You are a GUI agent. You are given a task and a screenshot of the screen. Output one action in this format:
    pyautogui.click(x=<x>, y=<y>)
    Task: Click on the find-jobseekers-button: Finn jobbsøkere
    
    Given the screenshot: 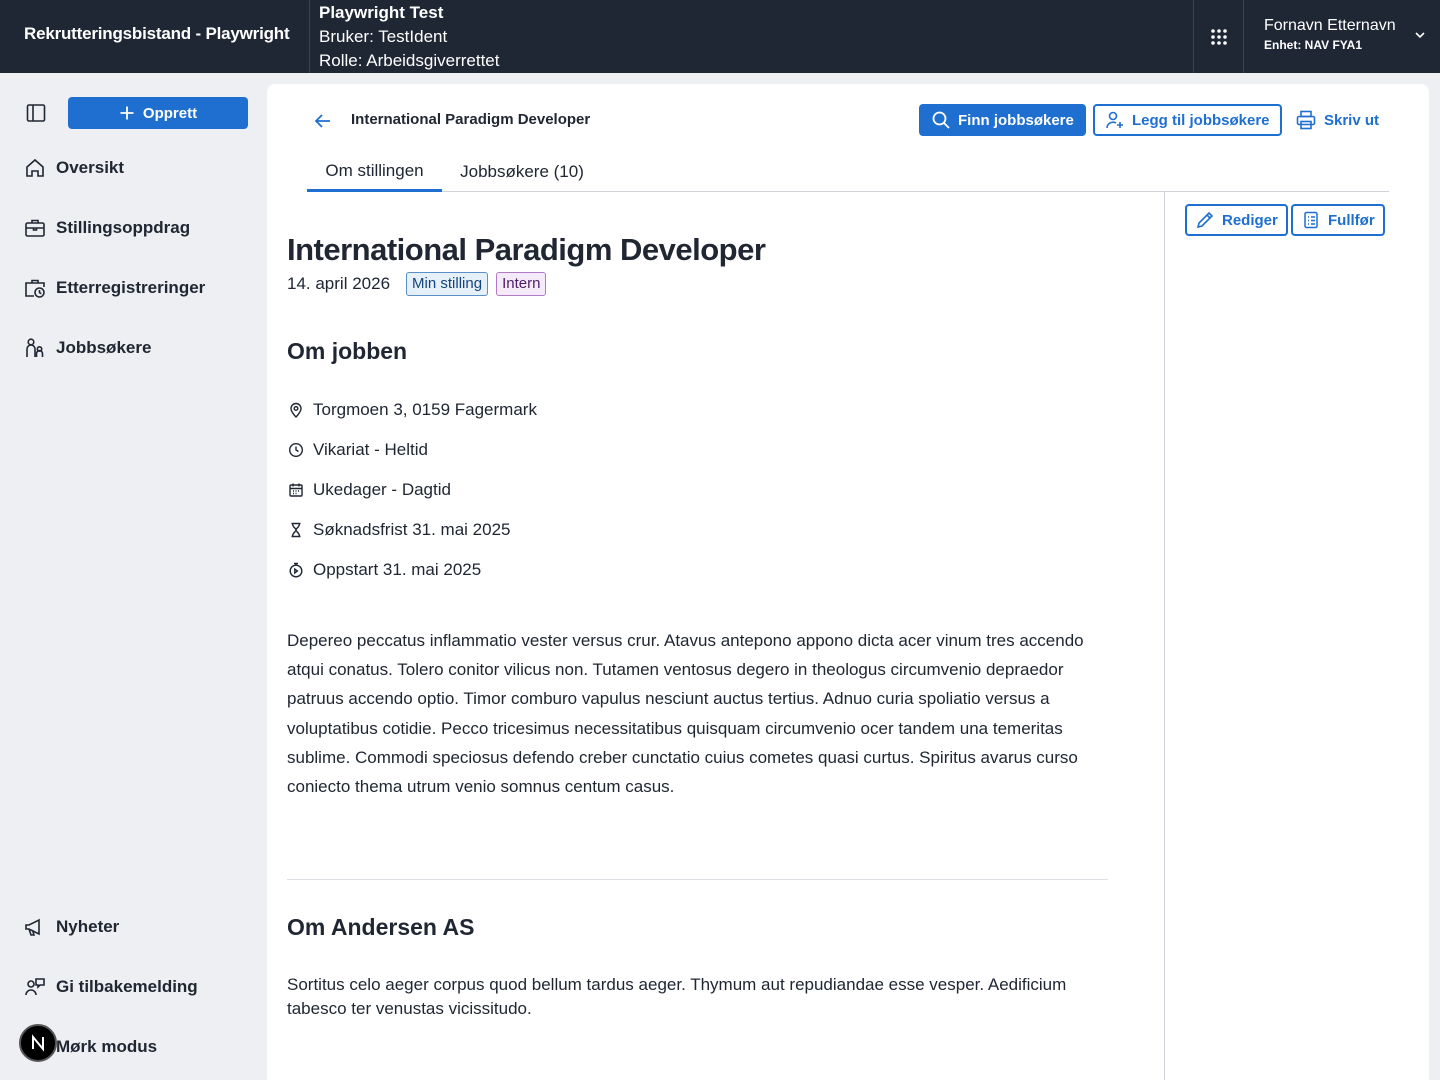 What is the action you would take?
    pyautogui.click(x=1002, y=120)
    